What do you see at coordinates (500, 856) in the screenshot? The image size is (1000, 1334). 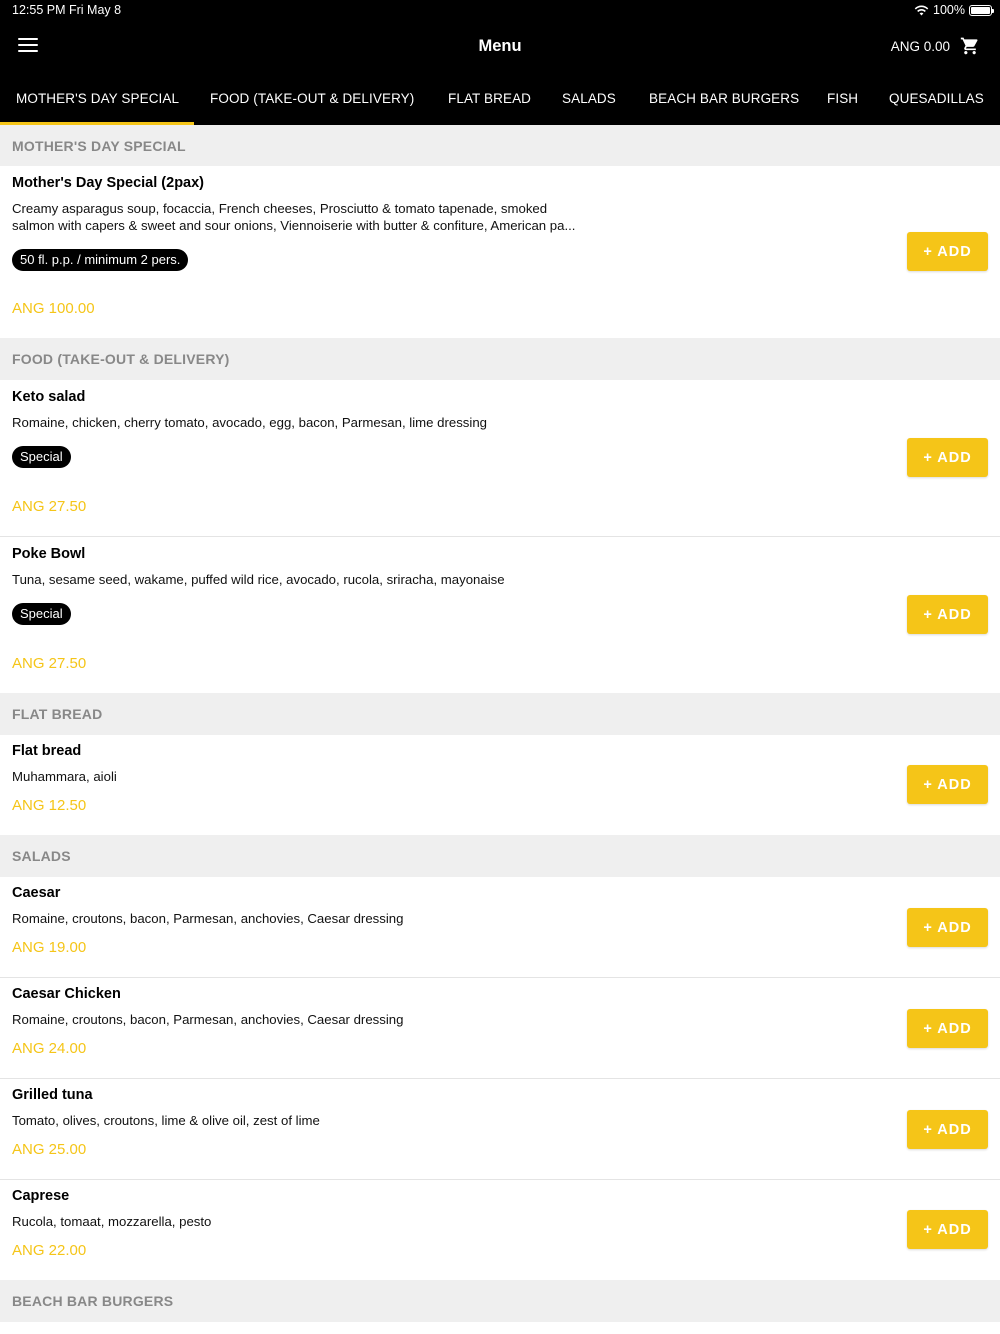 I see `section-header: SALADS` at bounding box center [500, 856].